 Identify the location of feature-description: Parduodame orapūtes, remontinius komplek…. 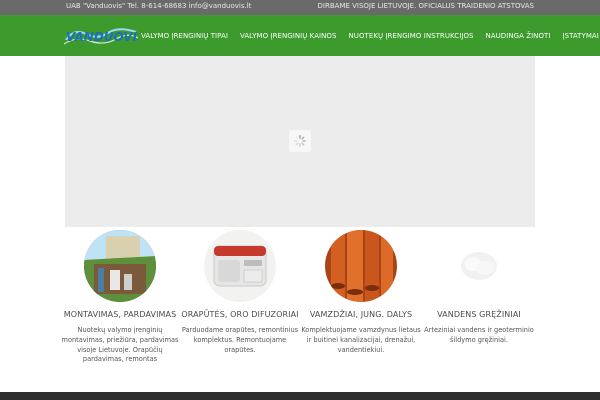
(240, 340).